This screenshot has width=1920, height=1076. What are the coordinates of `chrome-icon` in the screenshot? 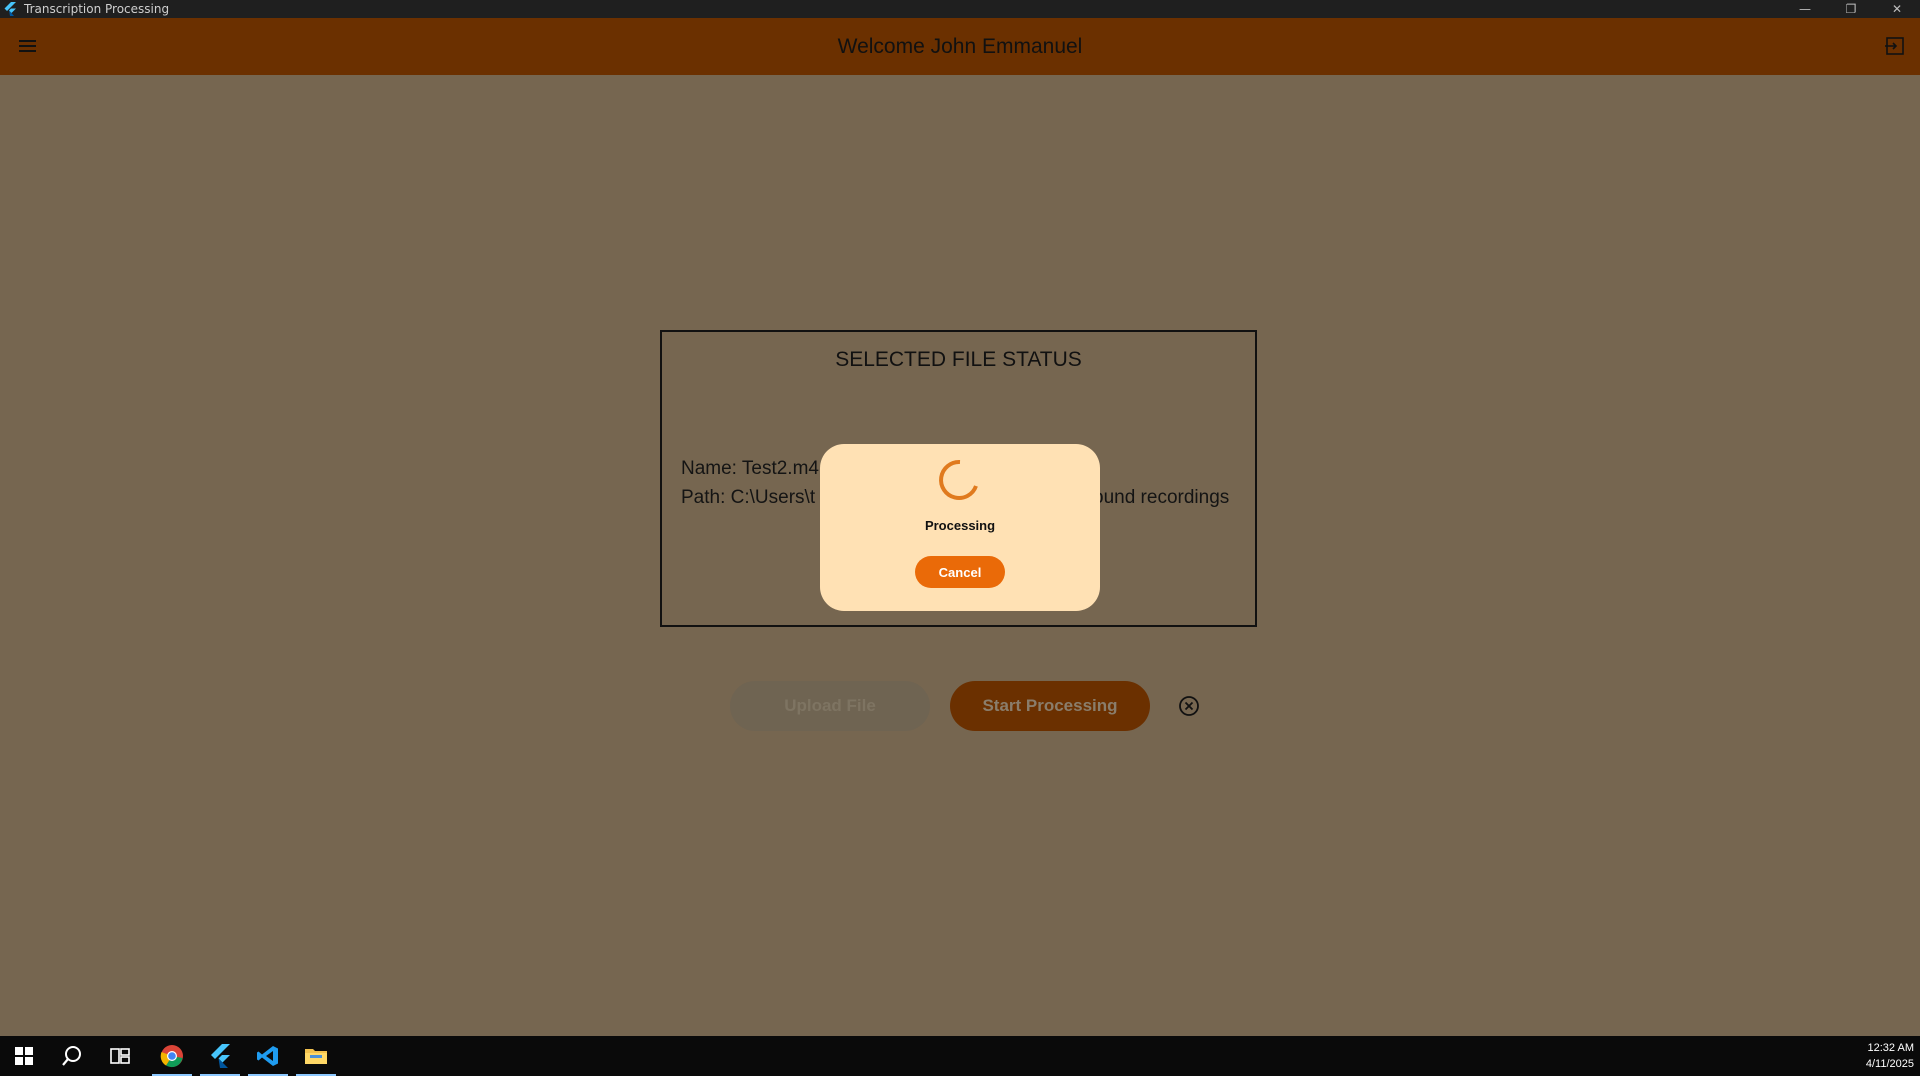 It's located at (172, 1056).